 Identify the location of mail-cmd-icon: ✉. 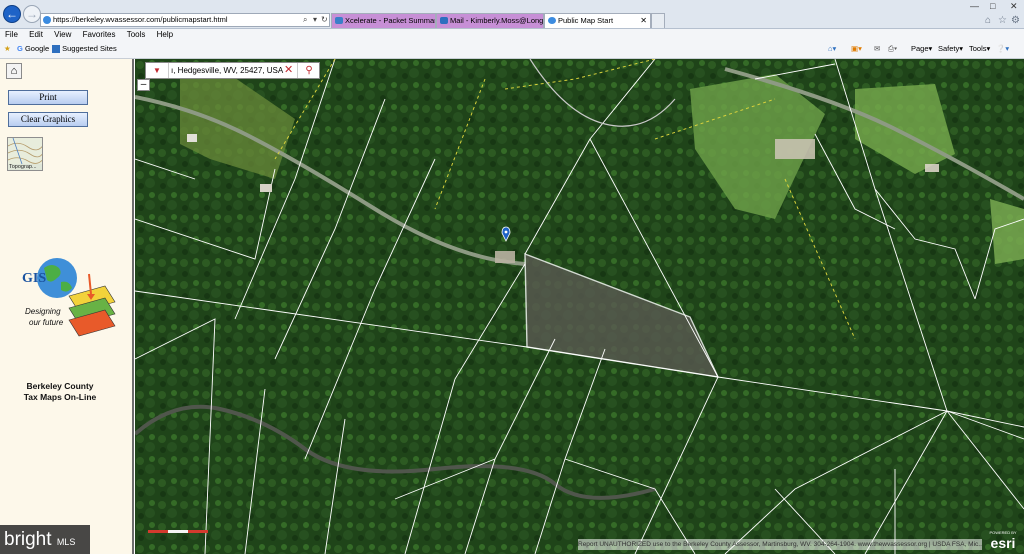
(877, 49).